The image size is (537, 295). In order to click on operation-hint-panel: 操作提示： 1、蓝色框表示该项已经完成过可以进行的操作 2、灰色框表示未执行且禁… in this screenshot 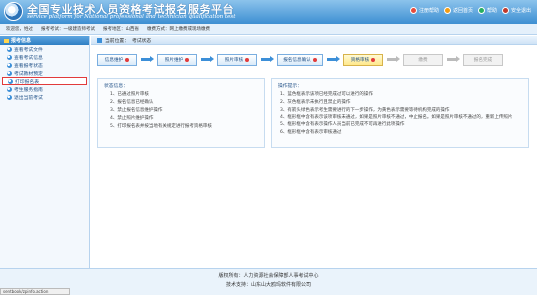, I will do `click(400, 113)`.